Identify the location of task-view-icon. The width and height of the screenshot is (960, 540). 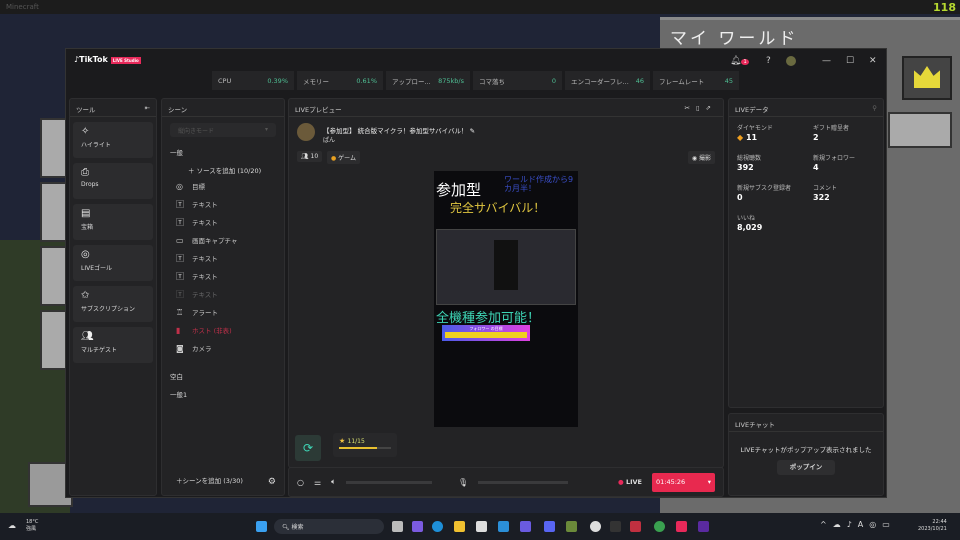
(397, 526).